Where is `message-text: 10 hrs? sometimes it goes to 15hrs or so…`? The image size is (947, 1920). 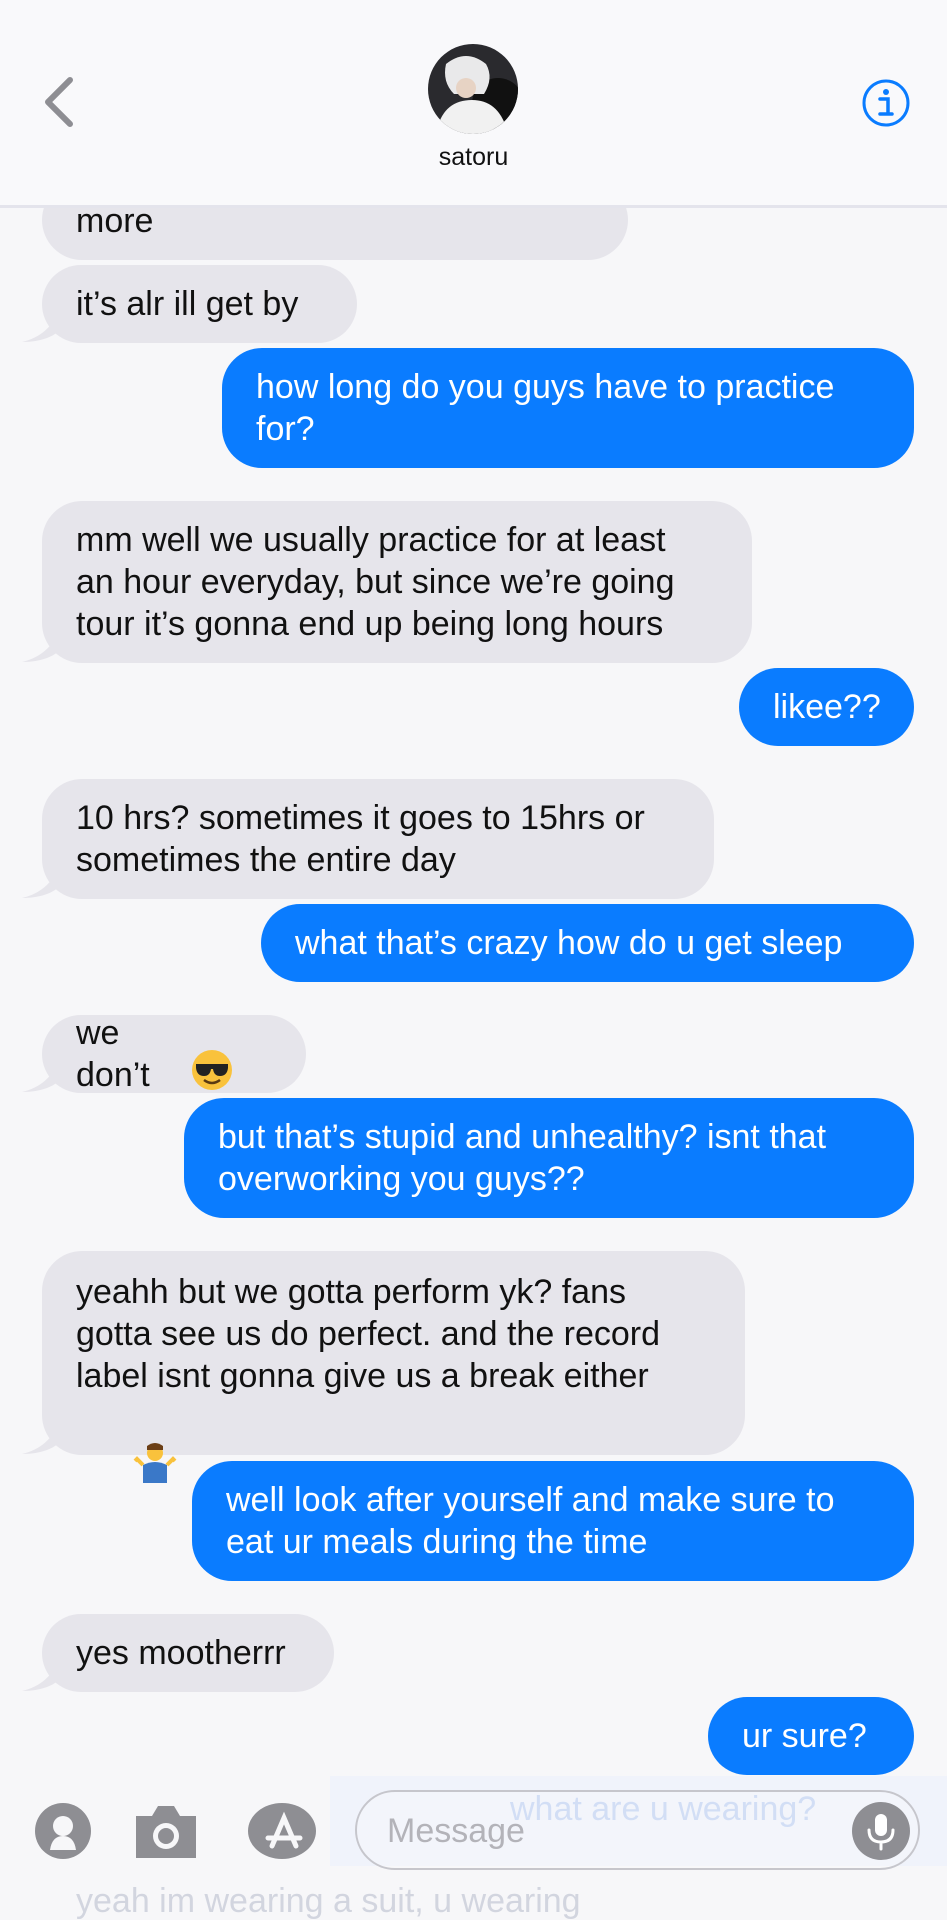
message-text: 10 hrs? sometimes it goes to 15hrs or so… is located at coordinates (360, 839).